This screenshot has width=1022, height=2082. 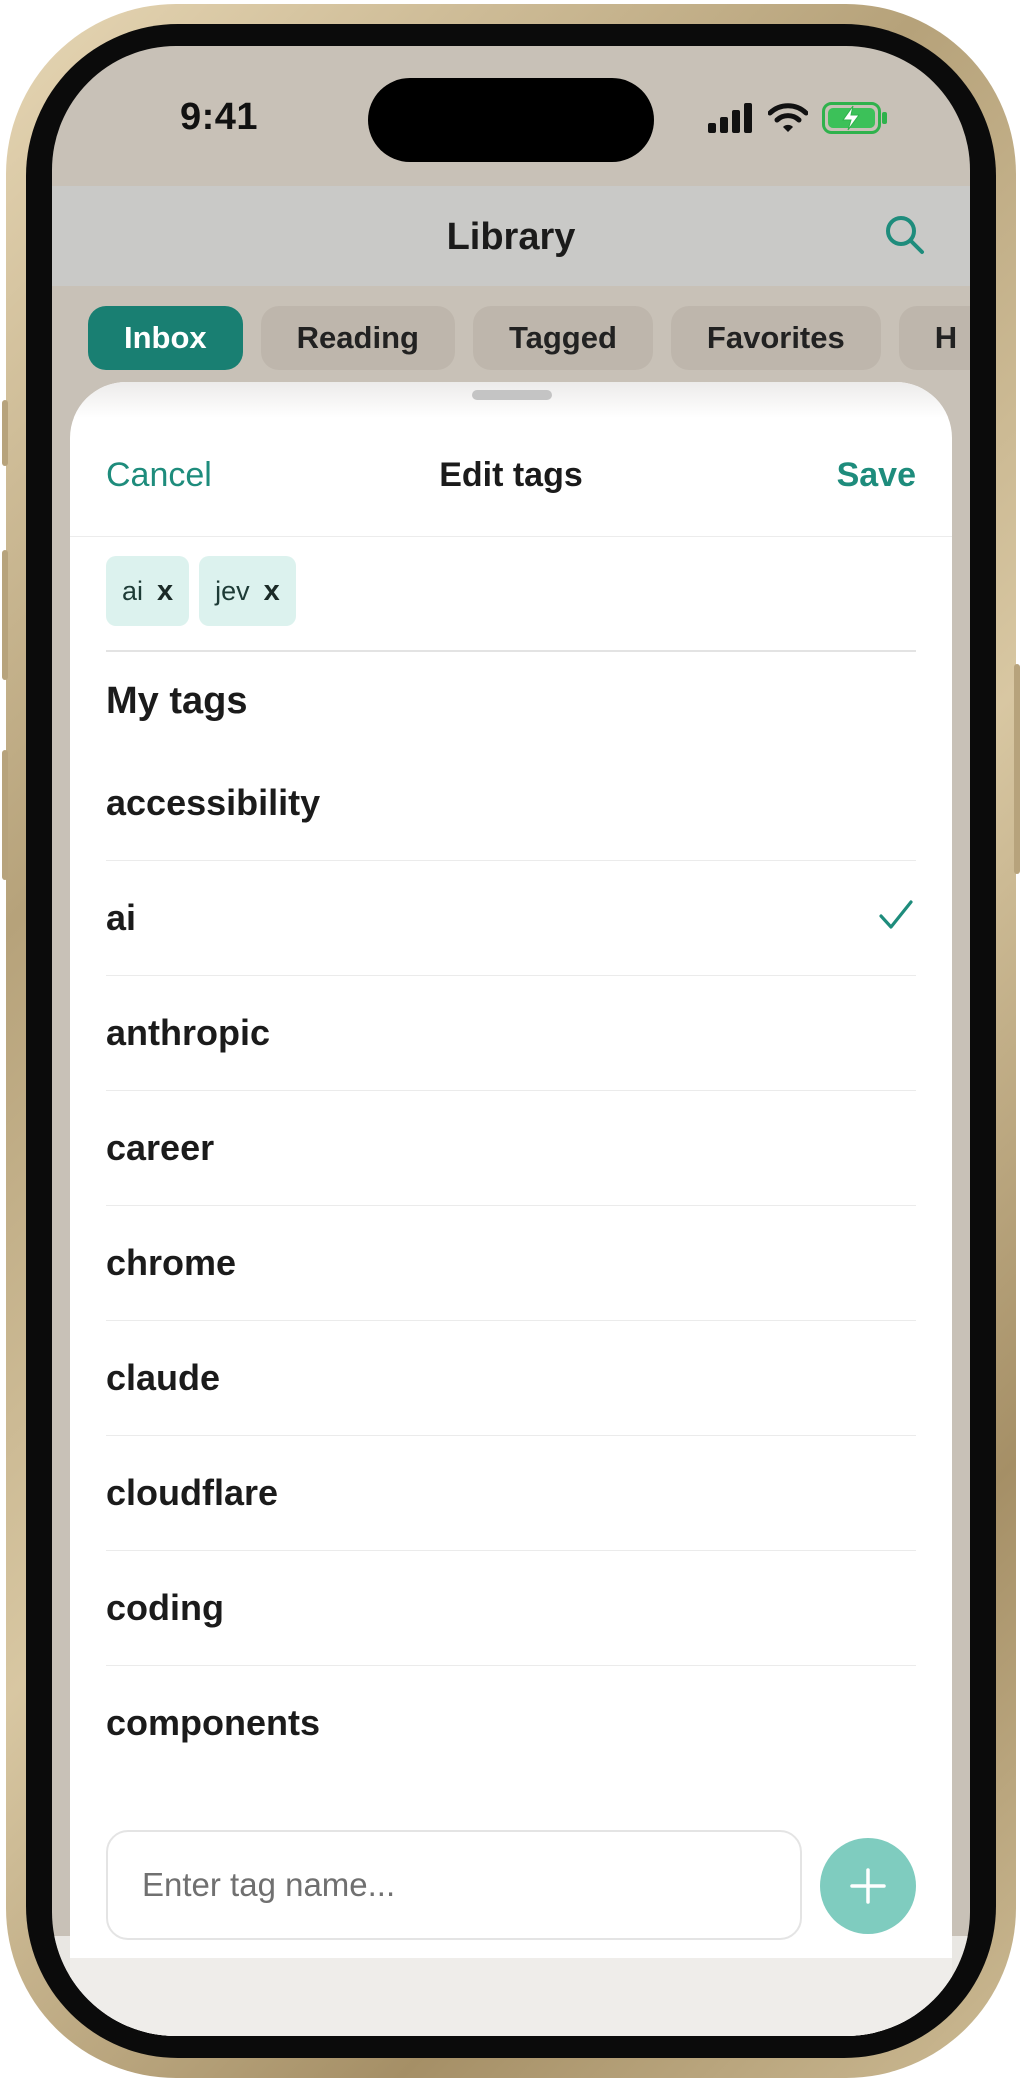 What do you see at coordinates (160, 1147) in the screenshot?
I see `tag-label: career` at bounding box center [160, 1147].